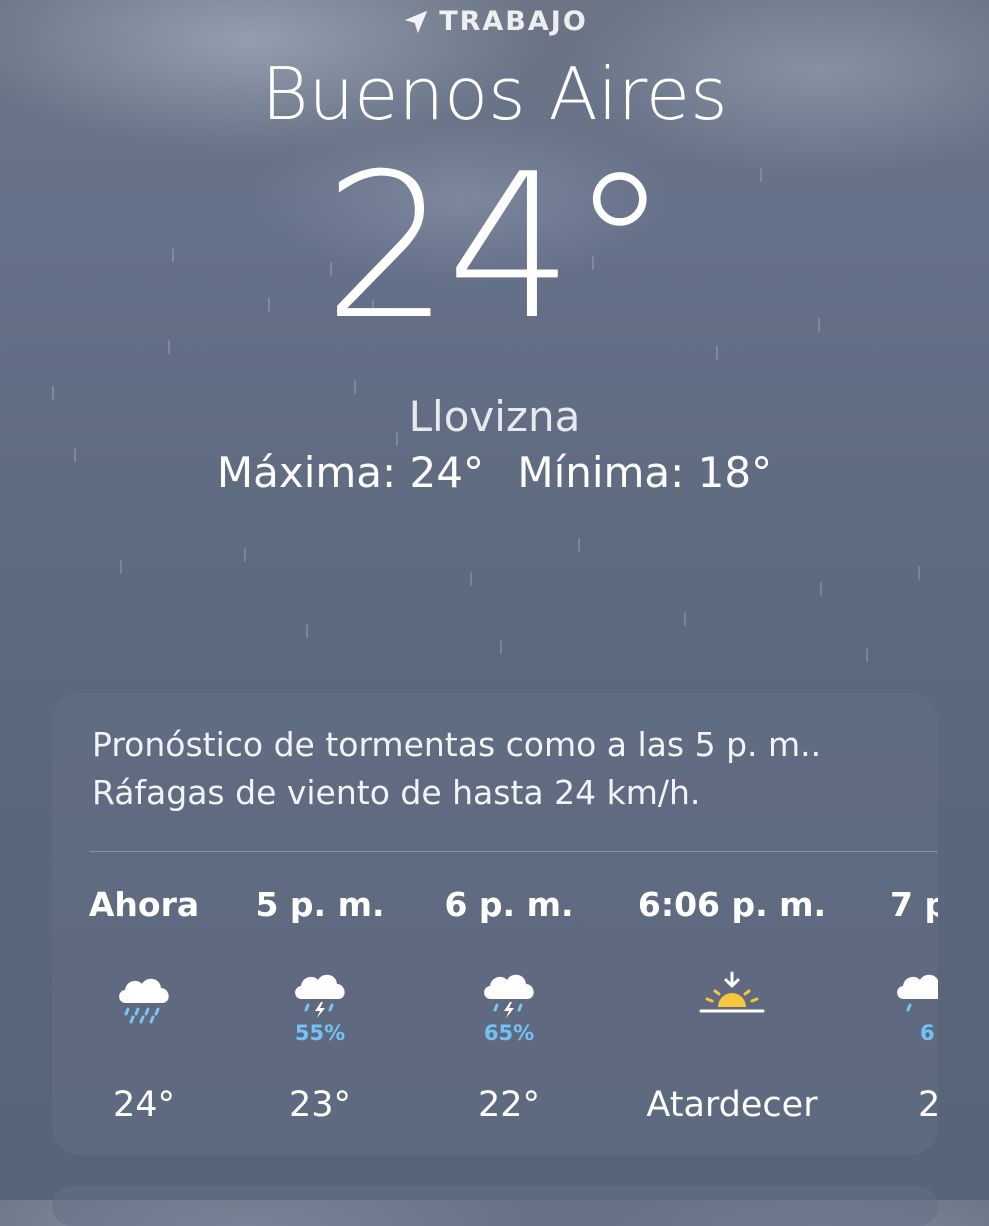 The height and width of the screenshot is (1226, 989). Describe the element at coordinates (732, 904) in the screenshot. I see `hour-label: 6:06 p. m.` at that location.